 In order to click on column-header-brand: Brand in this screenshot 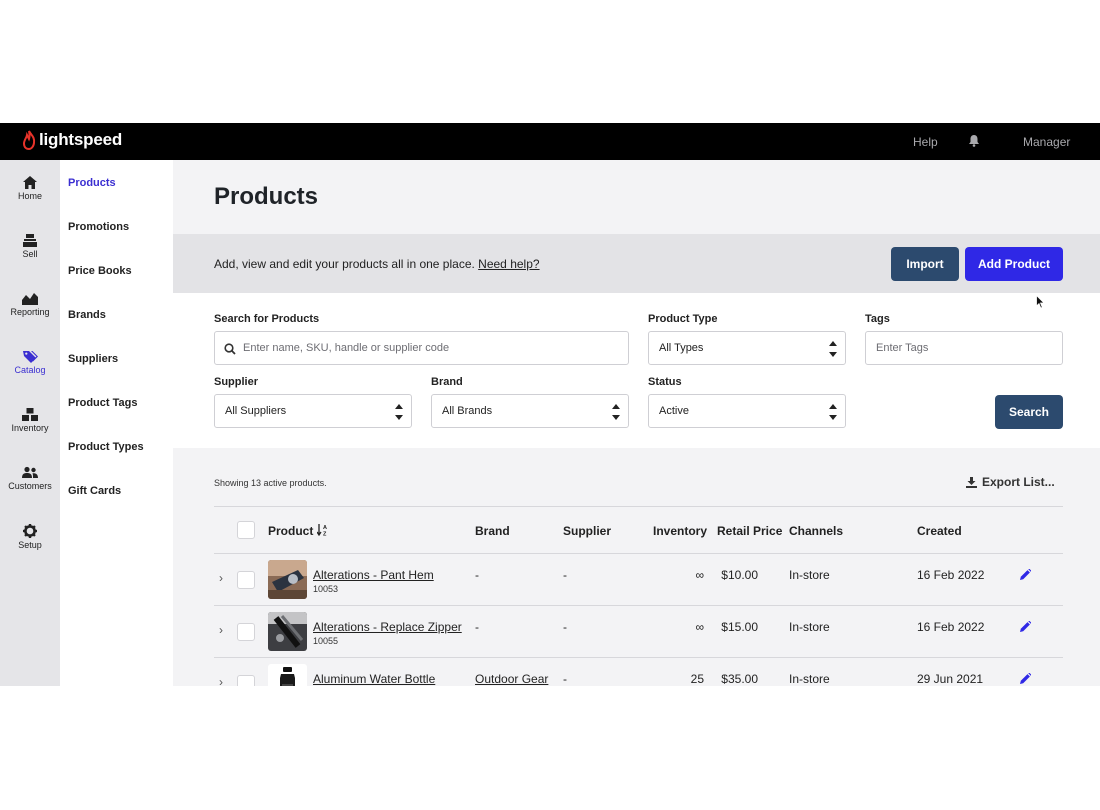, I will do `click(492, 531)`.